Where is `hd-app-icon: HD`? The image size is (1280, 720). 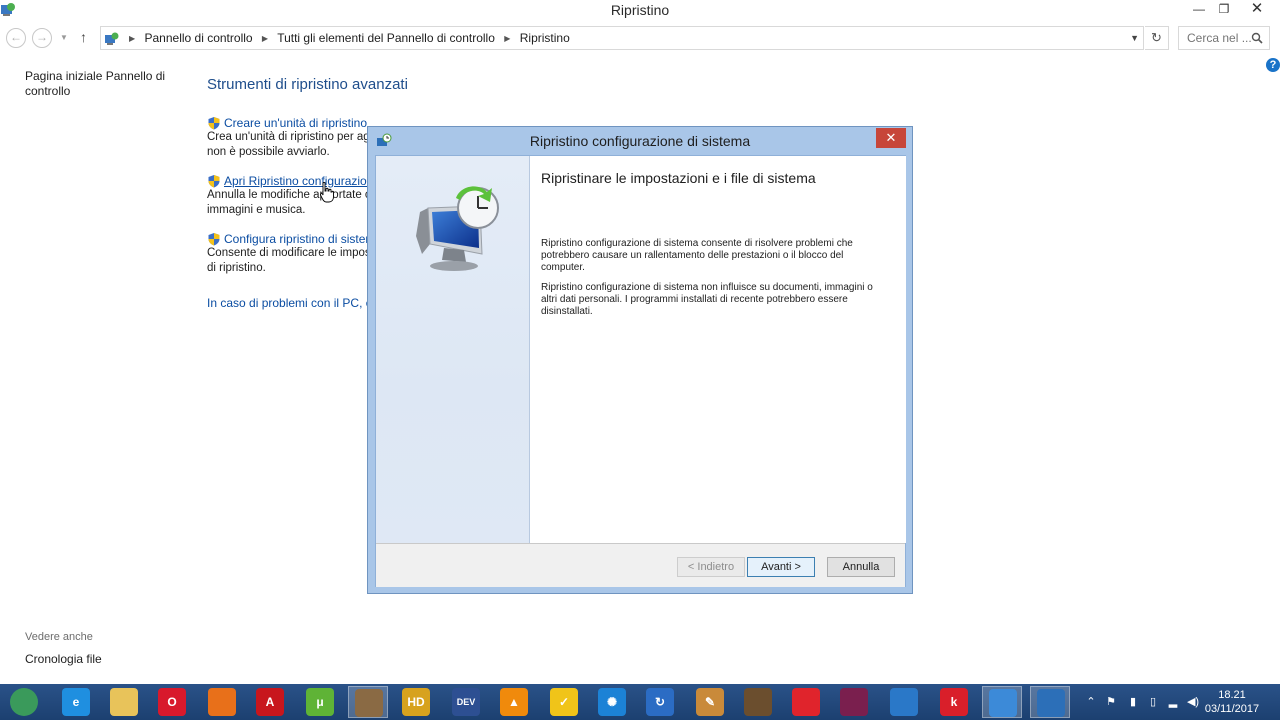
hd-app-icon: HD is located at coordinates (416, 702).